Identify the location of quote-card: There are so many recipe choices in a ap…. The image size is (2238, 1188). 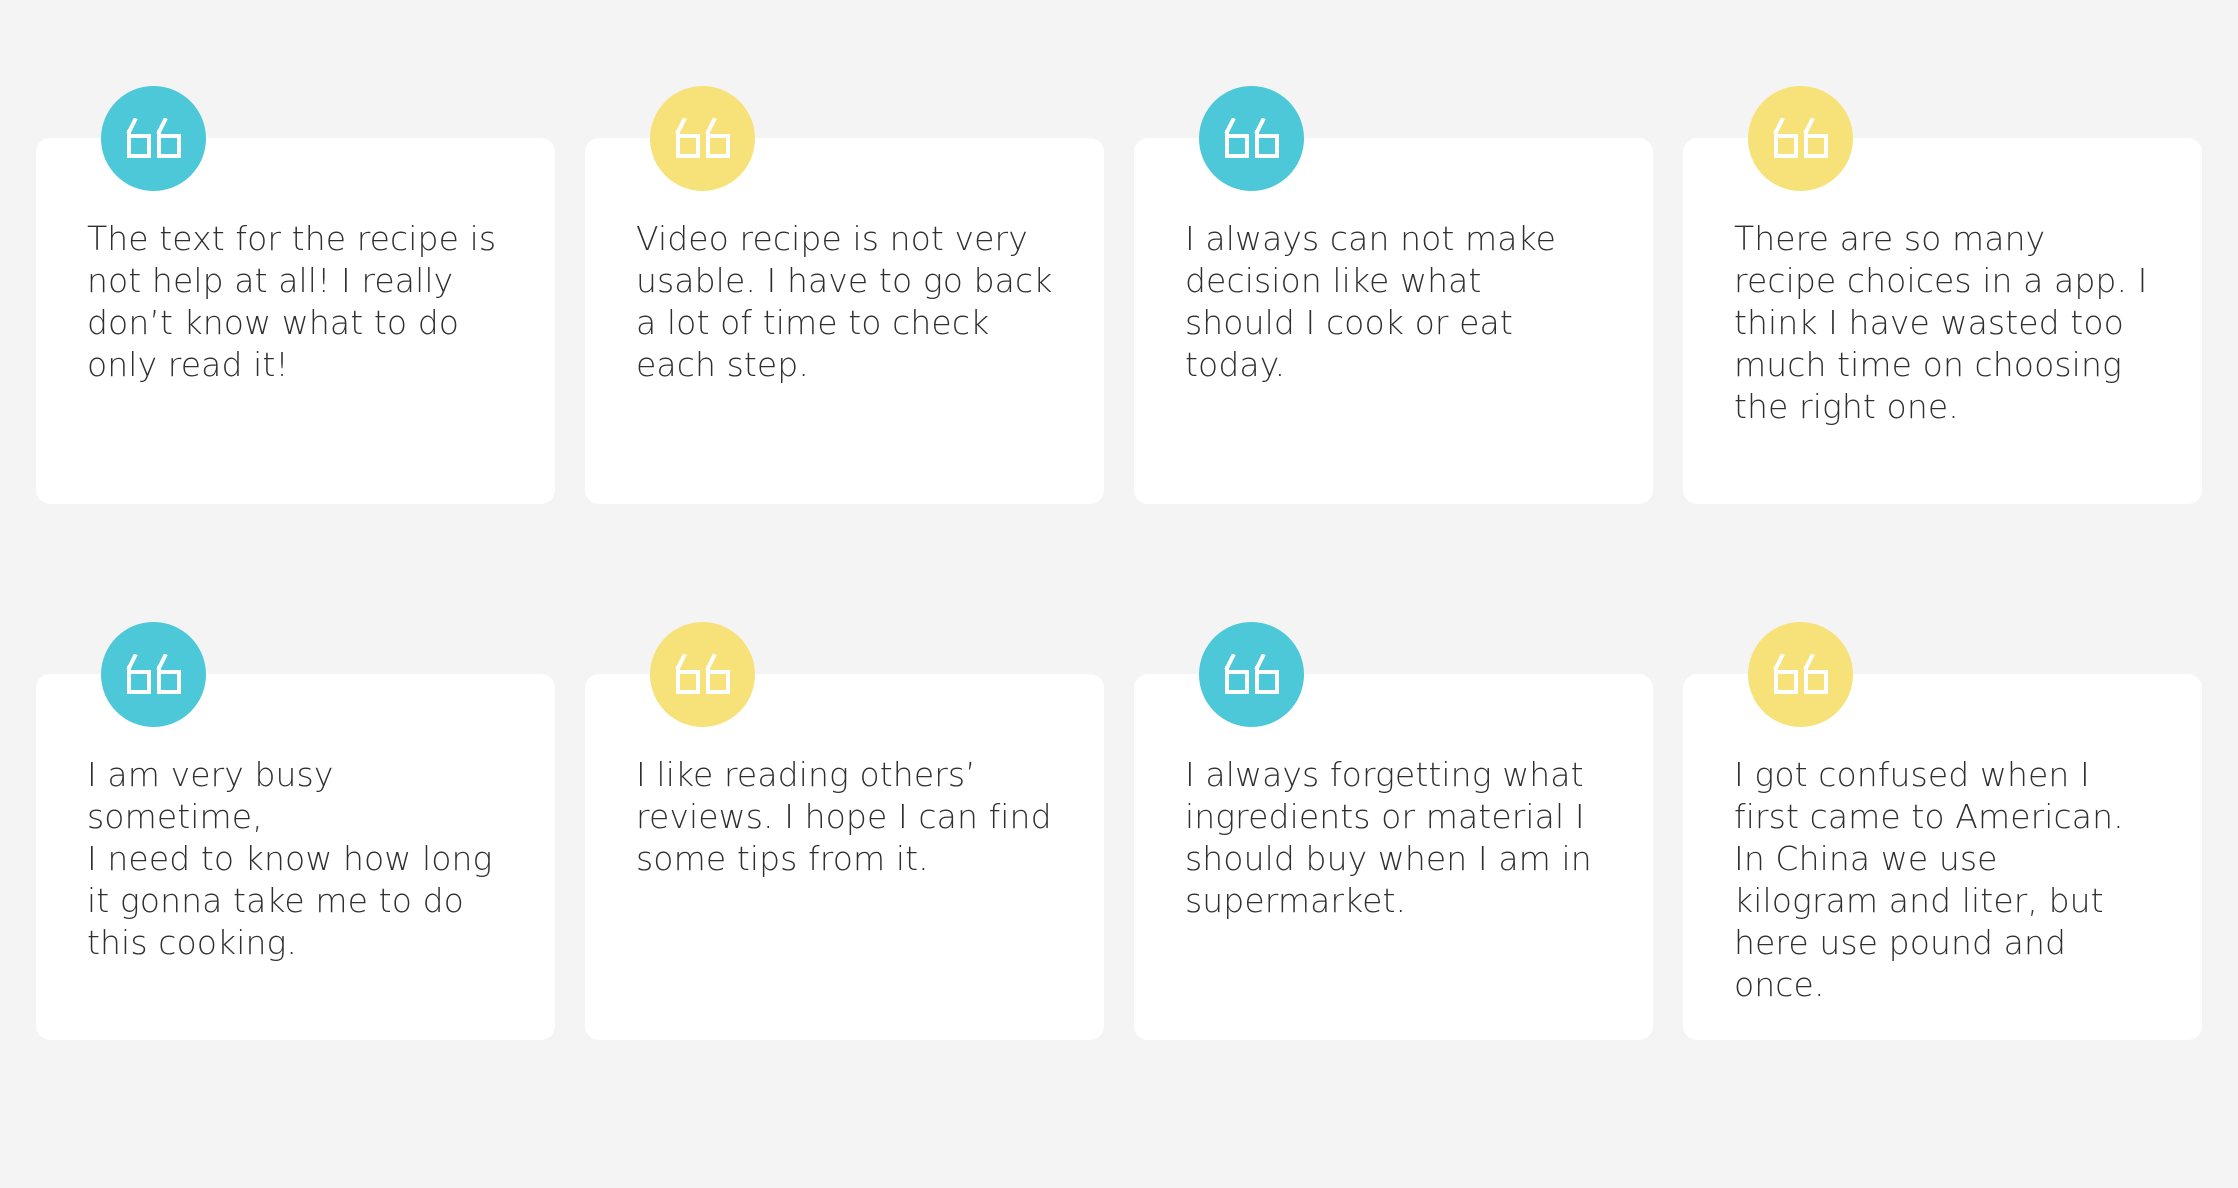
(1942, 294).